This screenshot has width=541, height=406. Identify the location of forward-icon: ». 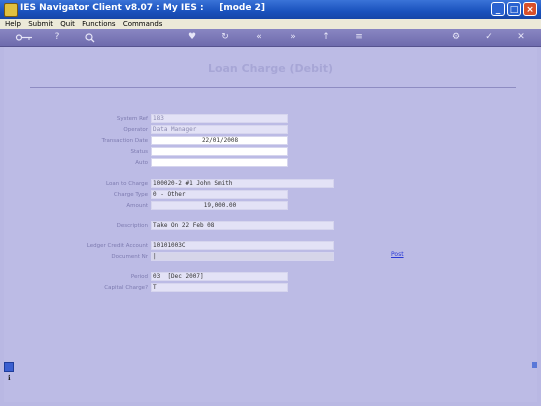
(293, 37).